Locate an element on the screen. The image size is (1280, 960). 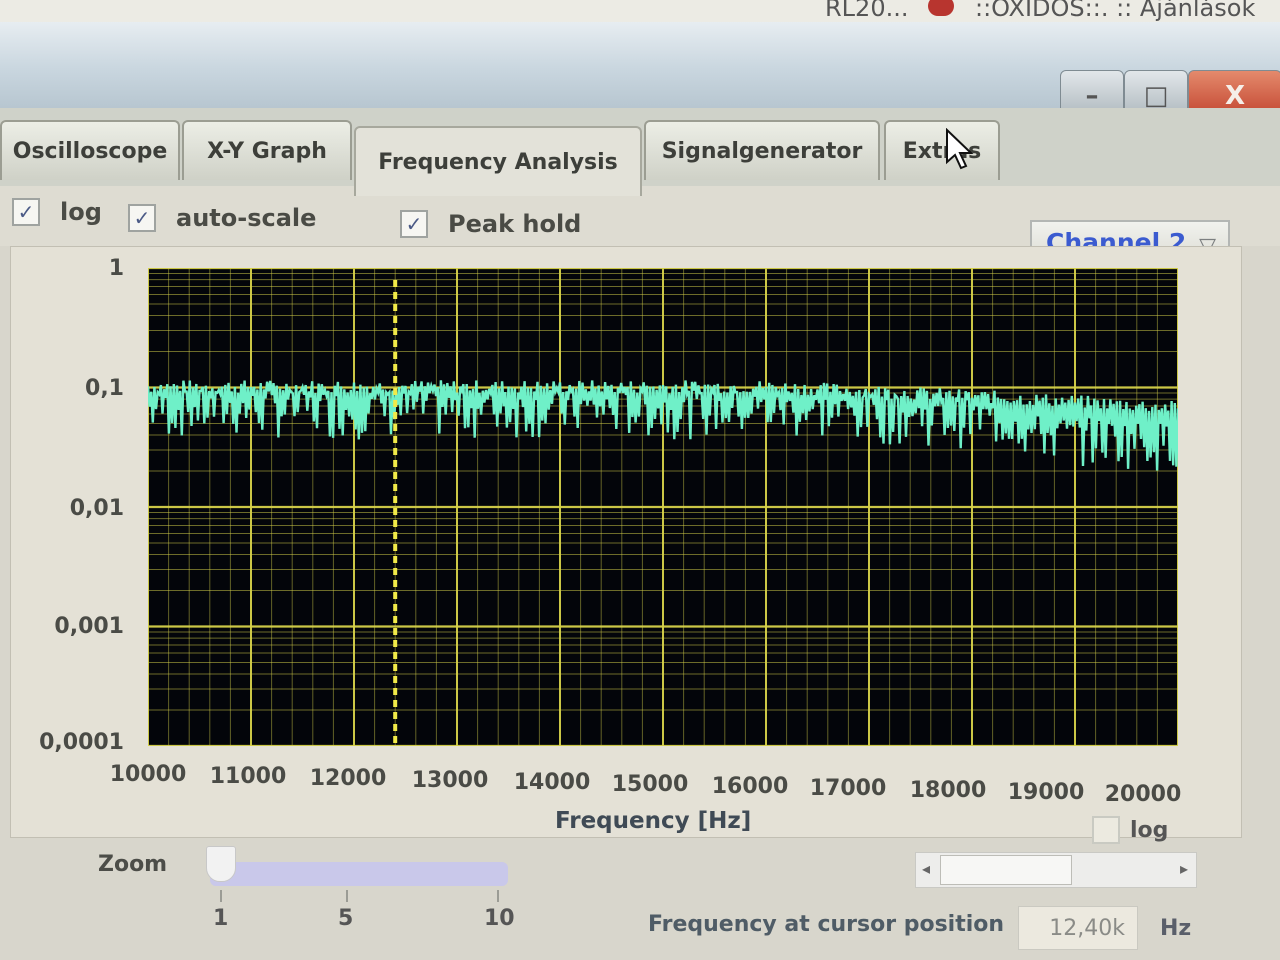
x-tick-label: 12000 is located at coordinates (348, 778).